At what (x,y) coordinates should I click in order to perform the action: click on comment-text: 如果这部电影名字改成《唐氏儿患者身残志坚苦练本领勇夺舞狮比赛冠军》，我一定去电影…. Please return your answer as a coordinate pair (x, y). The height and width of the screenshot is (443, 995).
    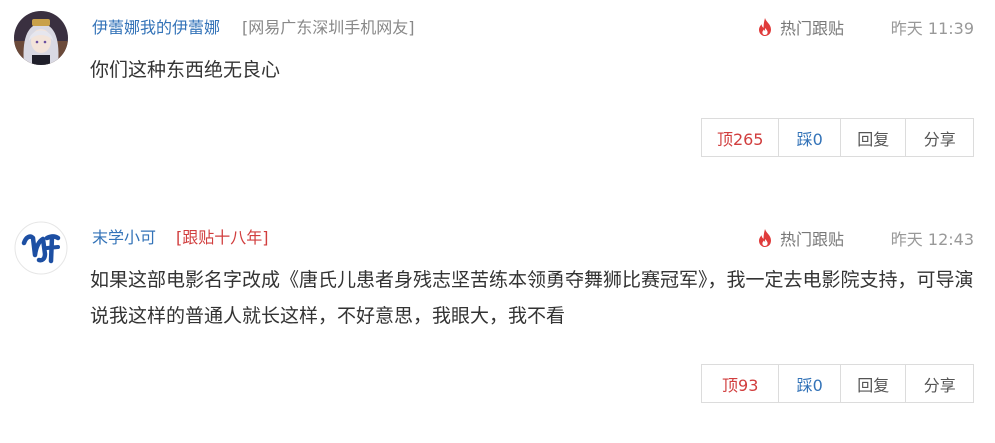
    Looking at the image, I should click on (532, 298).